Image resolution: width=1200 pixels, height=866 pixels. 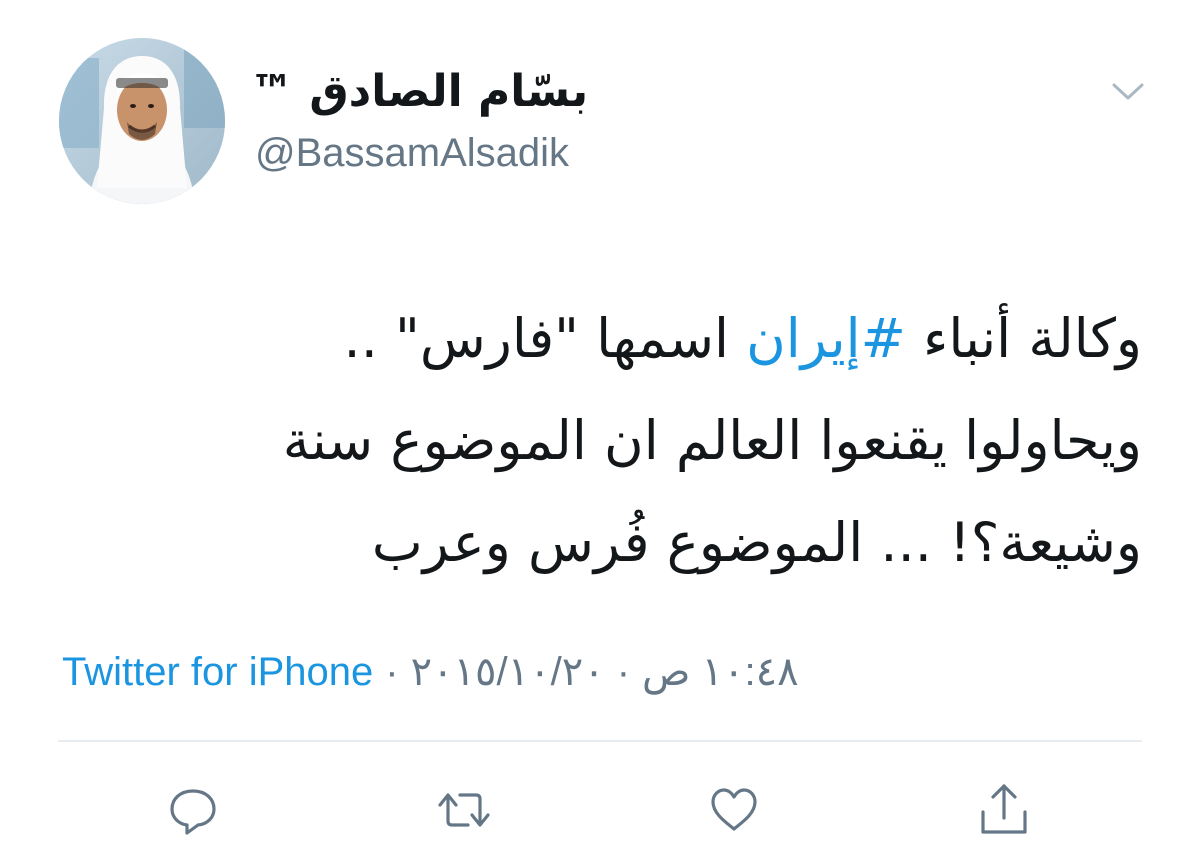 I want to click on tweet-text-segment: وشيعة؟! ... الموضوع فُرس وعرب, so click(x=756, y=542).